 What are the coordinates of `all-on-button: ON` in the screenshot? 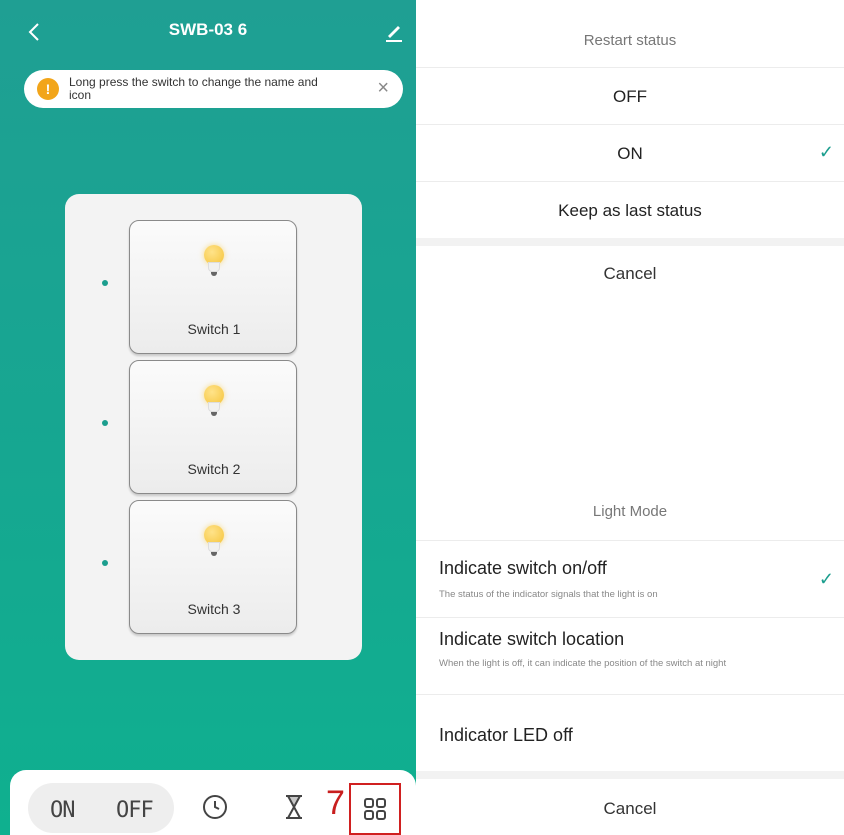 It's located at (62, 810).